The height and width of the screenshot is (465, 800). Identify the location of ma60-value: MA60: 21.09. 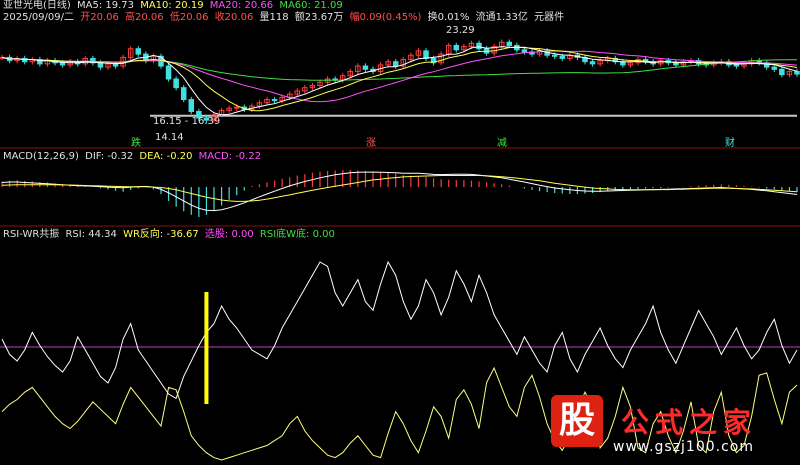
(311, 5).